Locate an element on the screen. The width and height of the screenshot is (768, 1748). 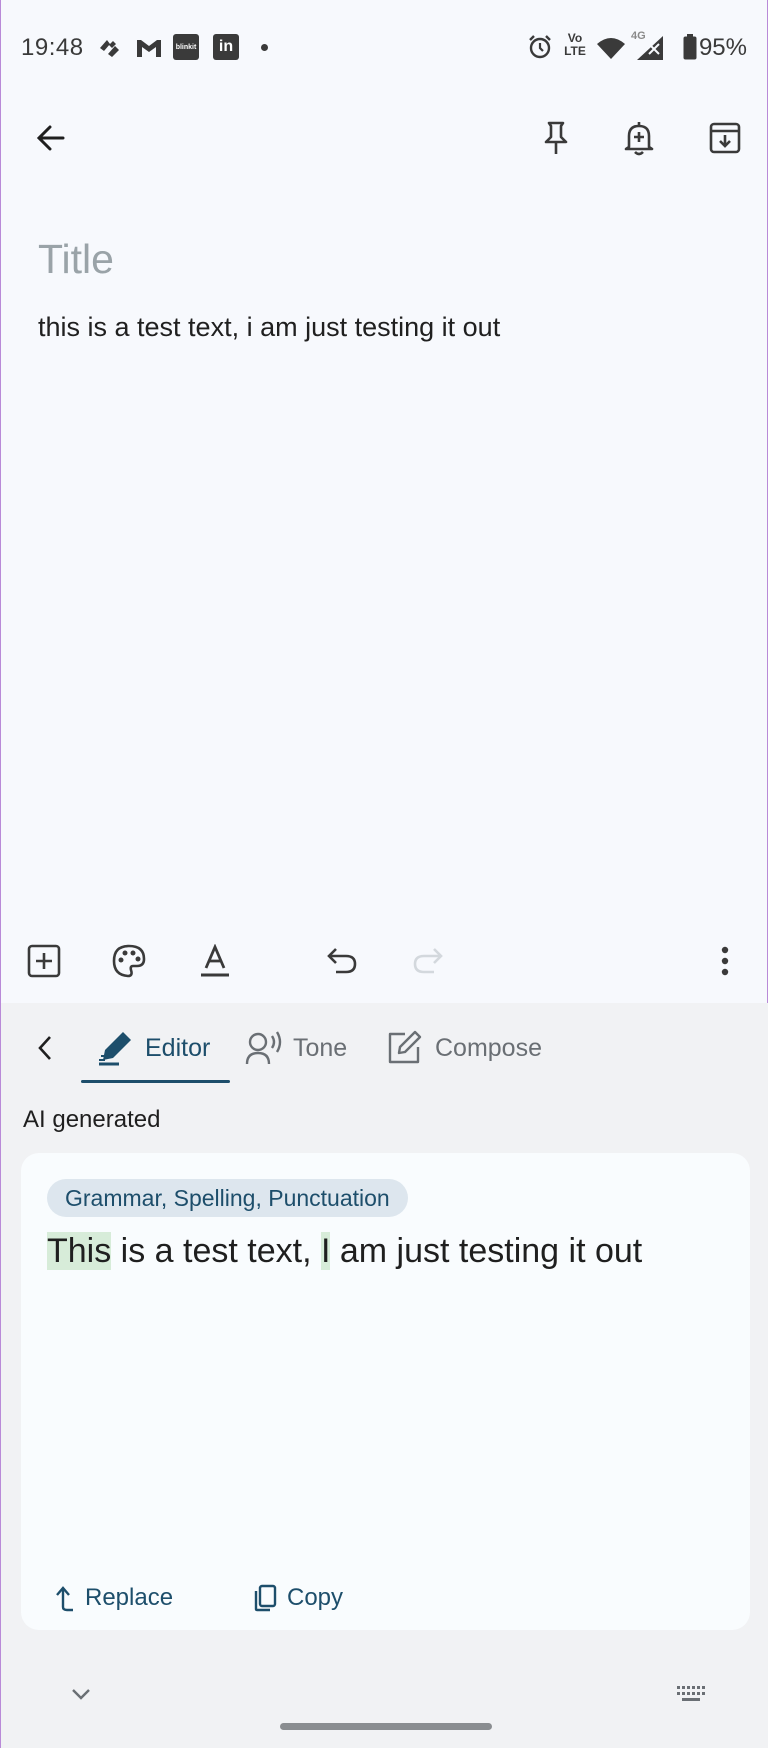
archive-icon is located at coordinates (725, 138).